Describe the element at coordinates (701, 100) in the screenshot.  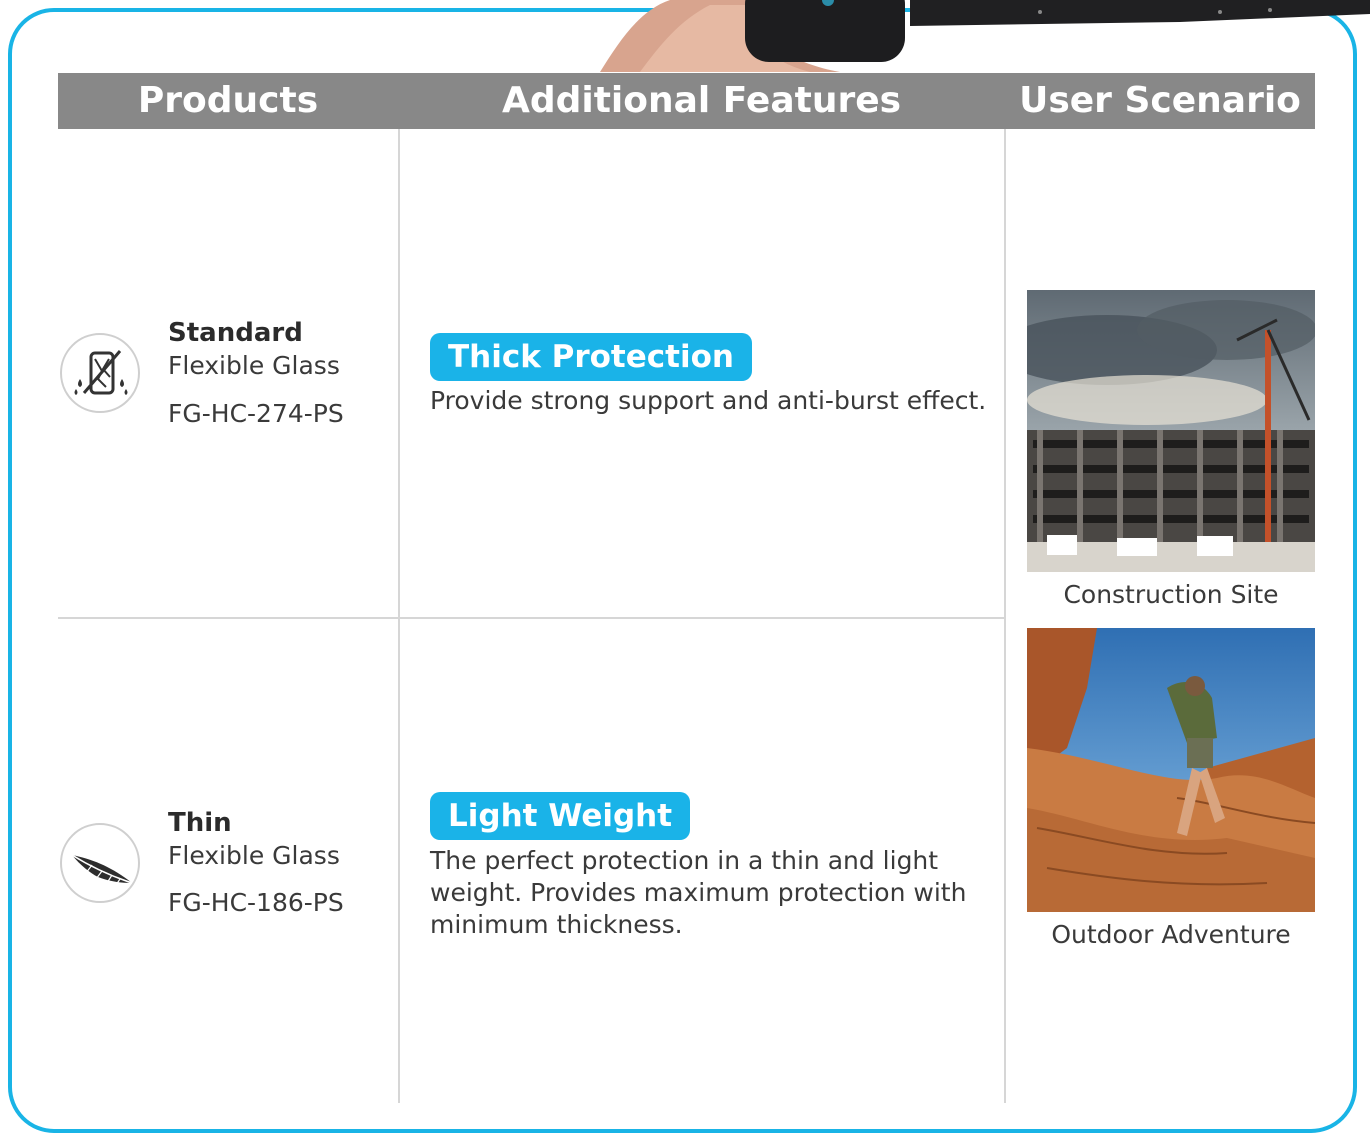
I see `header-additional-features: Additional Features` at that location.